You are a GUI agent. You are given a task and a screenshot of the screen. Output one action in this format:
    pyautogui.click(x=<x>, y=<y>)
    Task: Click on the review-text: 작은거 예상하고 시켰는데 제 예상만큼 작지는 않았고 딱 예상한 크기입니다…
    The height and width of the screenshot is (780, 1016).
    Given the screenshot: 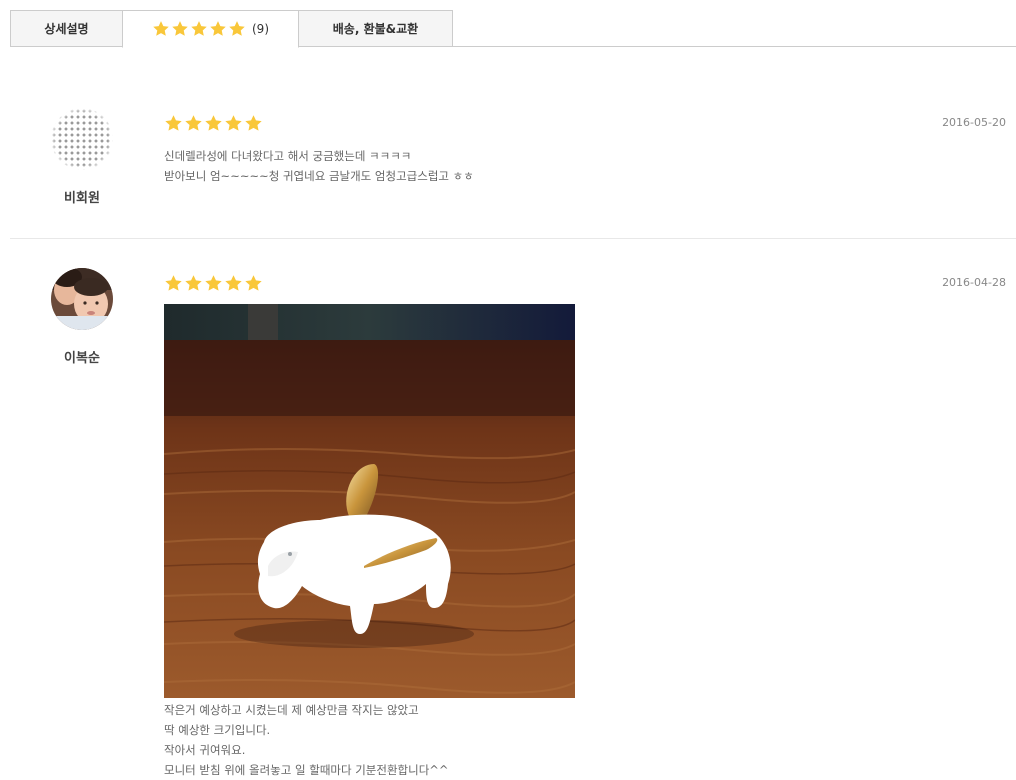 What is the action you would take?
    pyautogui.click(x=306, y=740)
    